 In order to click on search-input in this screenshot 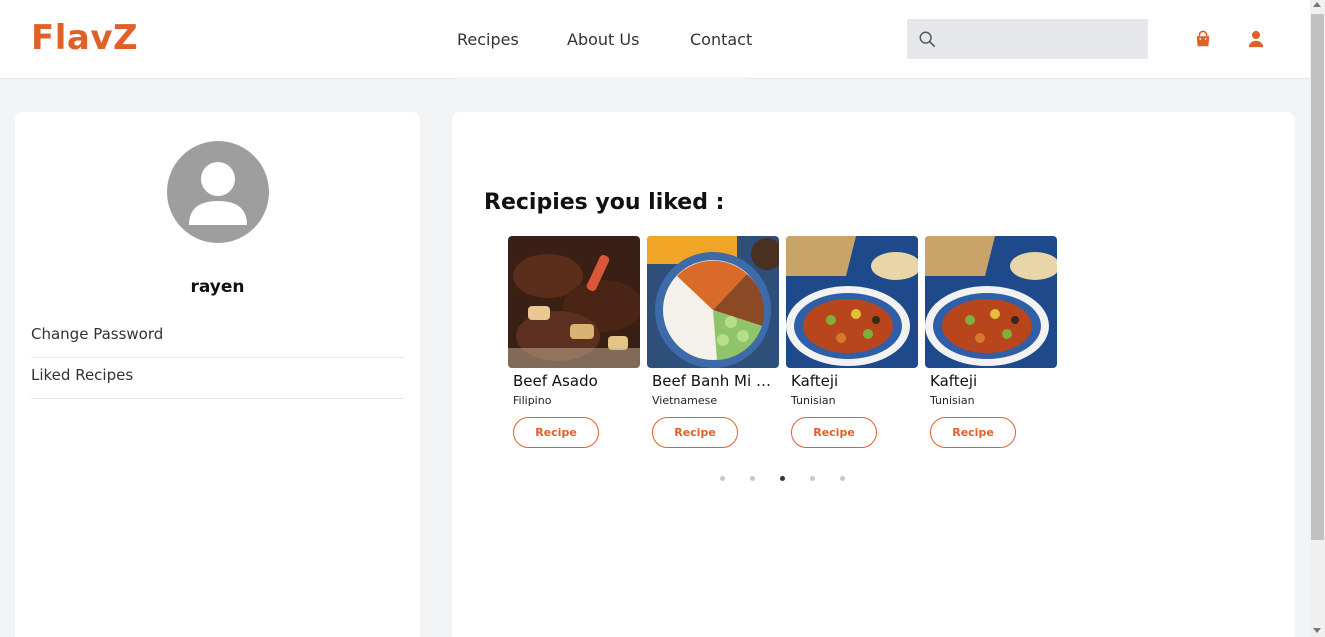, I will do `click(1044, 39)`.